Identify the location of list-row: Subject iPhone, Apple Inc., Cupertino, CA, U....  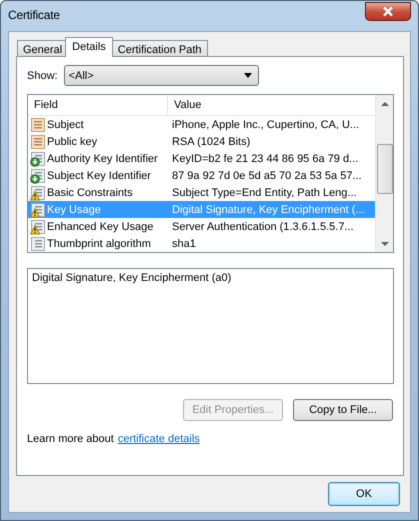
(201, 124).